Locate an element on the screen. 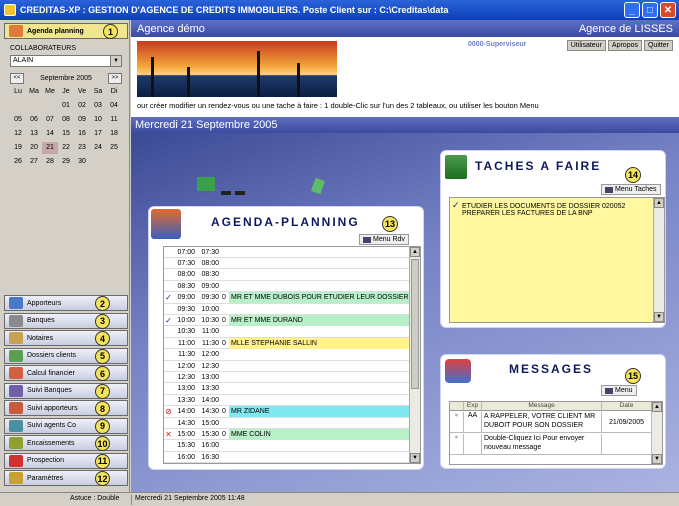 The image size is (679, 506). calendar-next-button: >> is located at coordinates (114, 78).